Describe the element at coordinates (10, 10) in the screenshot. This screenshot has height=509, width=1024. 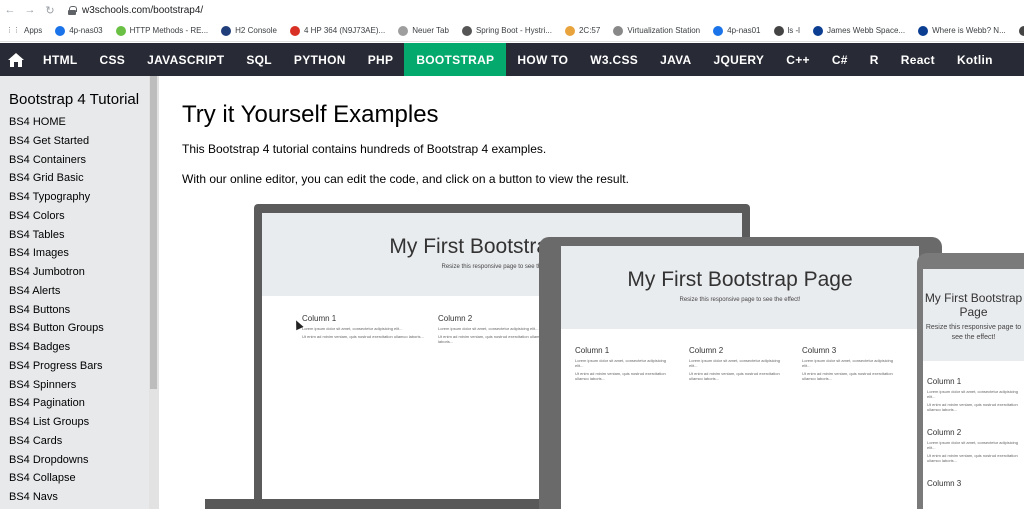
I see `back-arrow-icon: ←` at that location.